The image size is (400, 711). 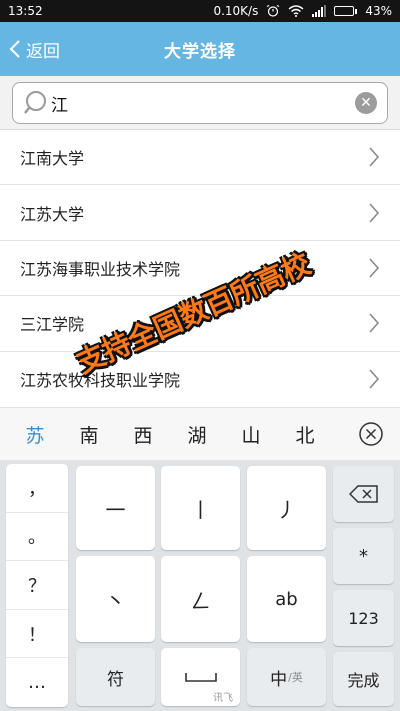 I want to click on search-input, so click(x=203, y=103).